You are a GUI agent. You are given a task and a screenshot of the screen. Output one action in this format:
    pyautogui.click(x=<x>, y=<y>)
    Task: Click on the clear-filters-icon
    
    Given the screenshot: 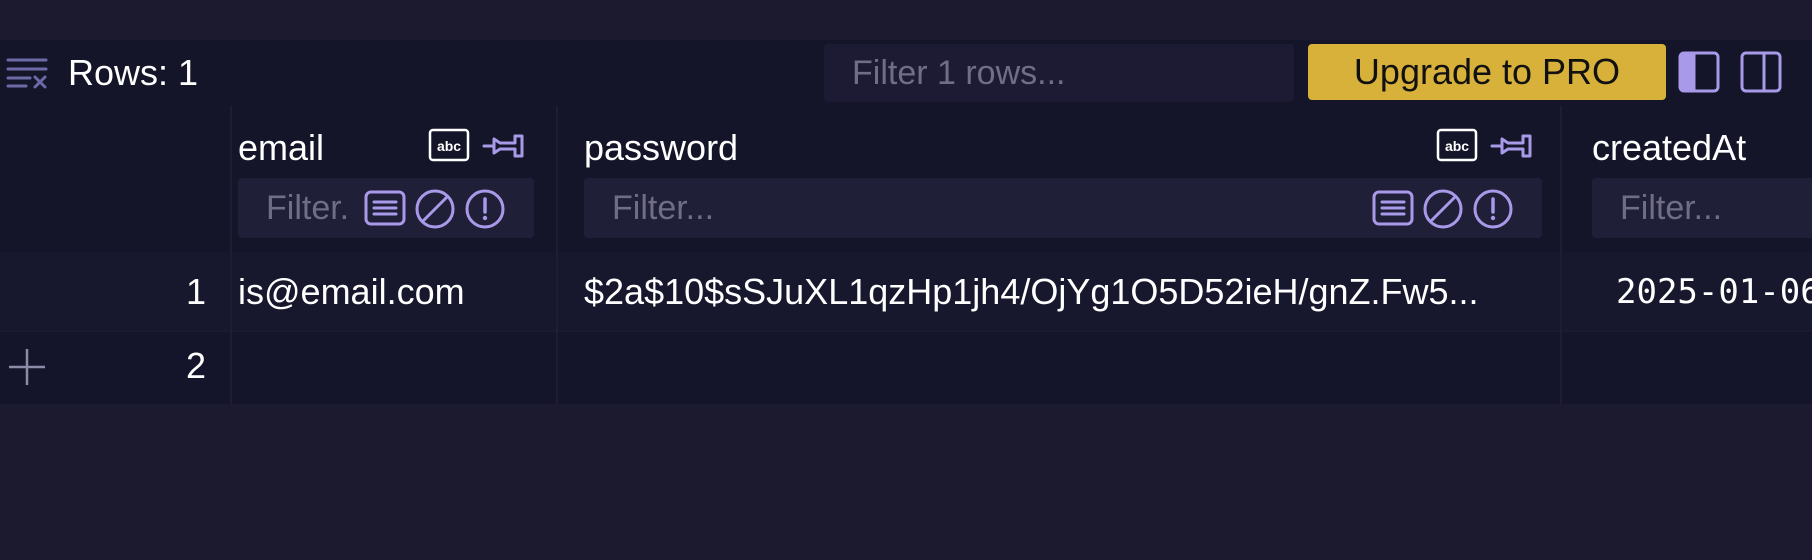 What is the action you would take?
    pyautogui.click(x=27, y=73)
    